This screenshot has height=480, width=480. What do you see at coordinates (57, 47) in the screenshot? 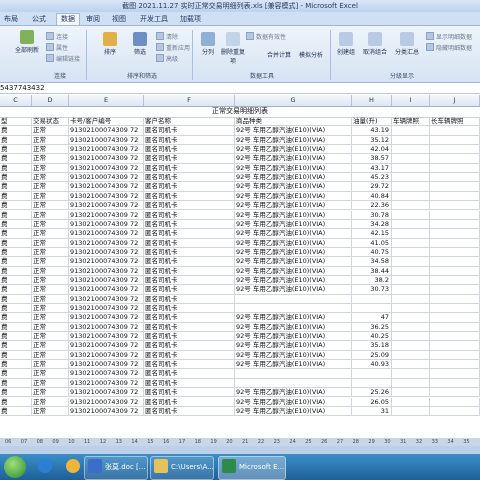
I see `properties-button: 属性` at bounding box center [57, 47].